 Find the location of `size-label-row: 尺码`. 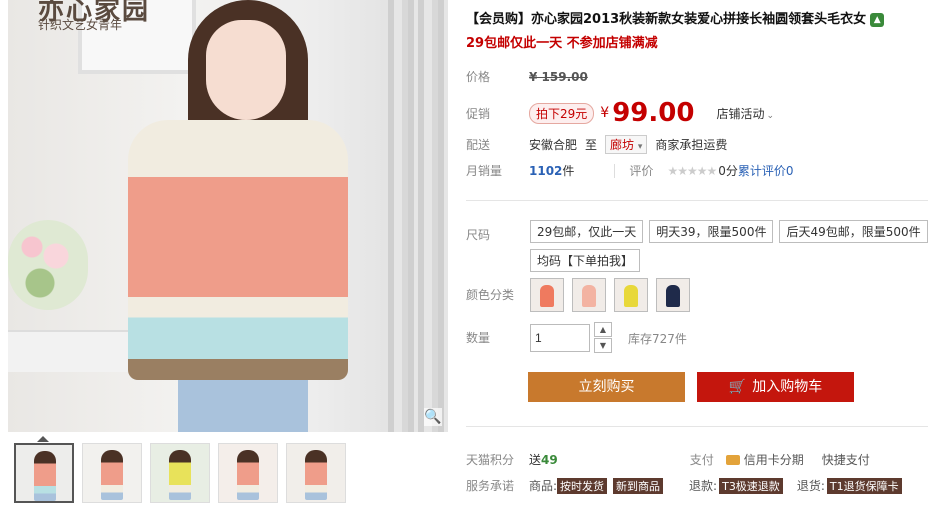

size-label-row: 尺码 is located at coordinates (497, 234).